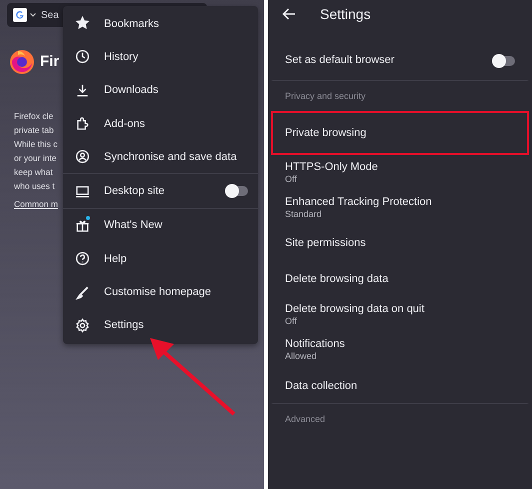  I want to click on preference-row: Private browsing, so click(400, 133).